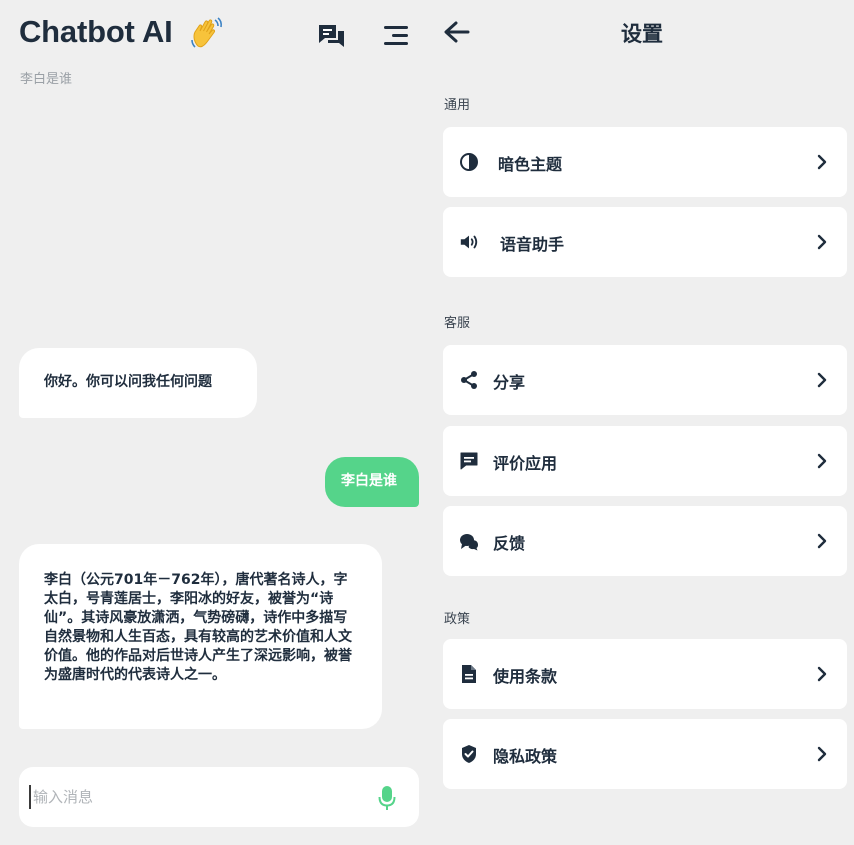  What do you see at coordinates (645, 162) in the screenshot?
I see `settings-item-dark-theme: 暗色主题` at bounding box center [645, 162].